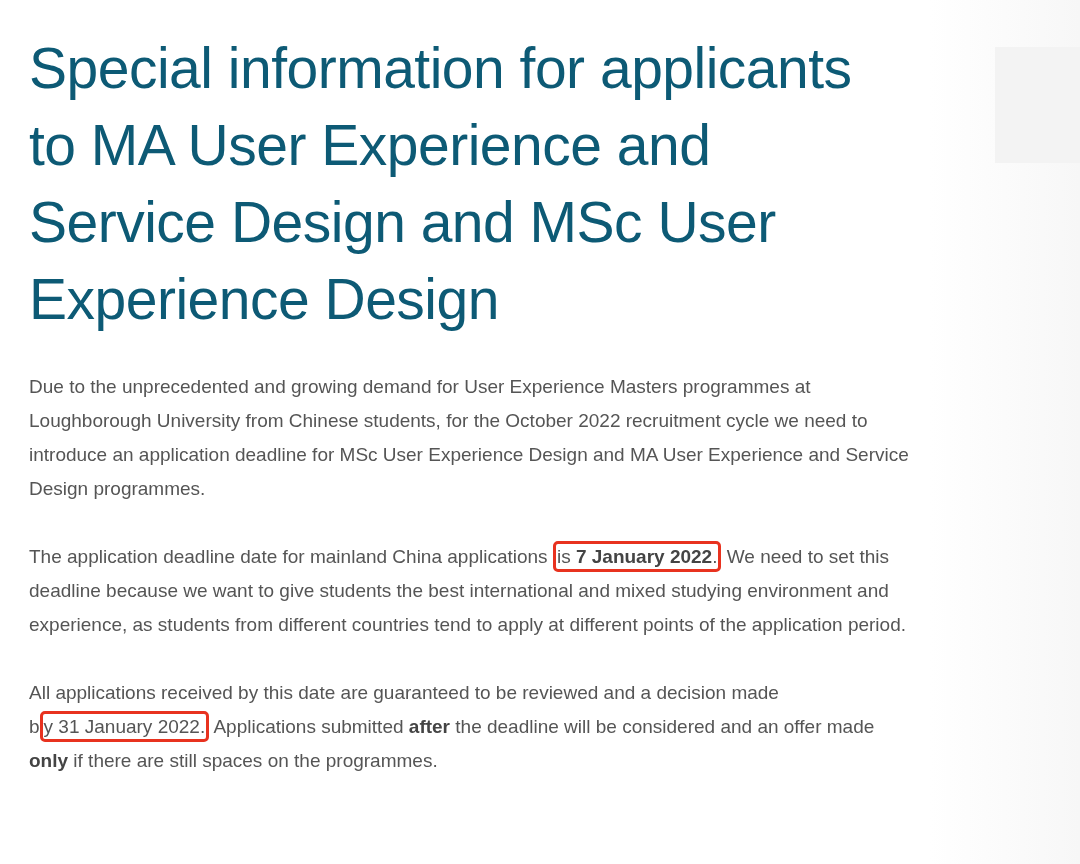 The height and width of the screenshot is (864, 1080). Describe the element at coordinates (469, 438) in the screenshot. I see `body-paragraph: Due to the unprecedented and growing demand for User Experience Masters programmes at Loughborough University from Chinese students, for the October 2022 recruitment cycle we need to introduce an application deadline for MSc User Experience Design and MA User Experience and Service Design programmes.` at that location.